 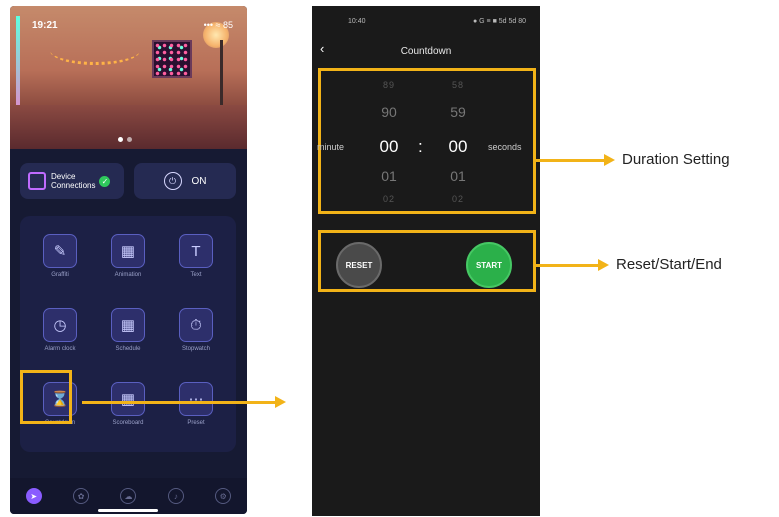 What do you see at coordinates (128, 496) in the screenshot?
I see `cloud-icon: ☁` at bounding box center [128, 496].